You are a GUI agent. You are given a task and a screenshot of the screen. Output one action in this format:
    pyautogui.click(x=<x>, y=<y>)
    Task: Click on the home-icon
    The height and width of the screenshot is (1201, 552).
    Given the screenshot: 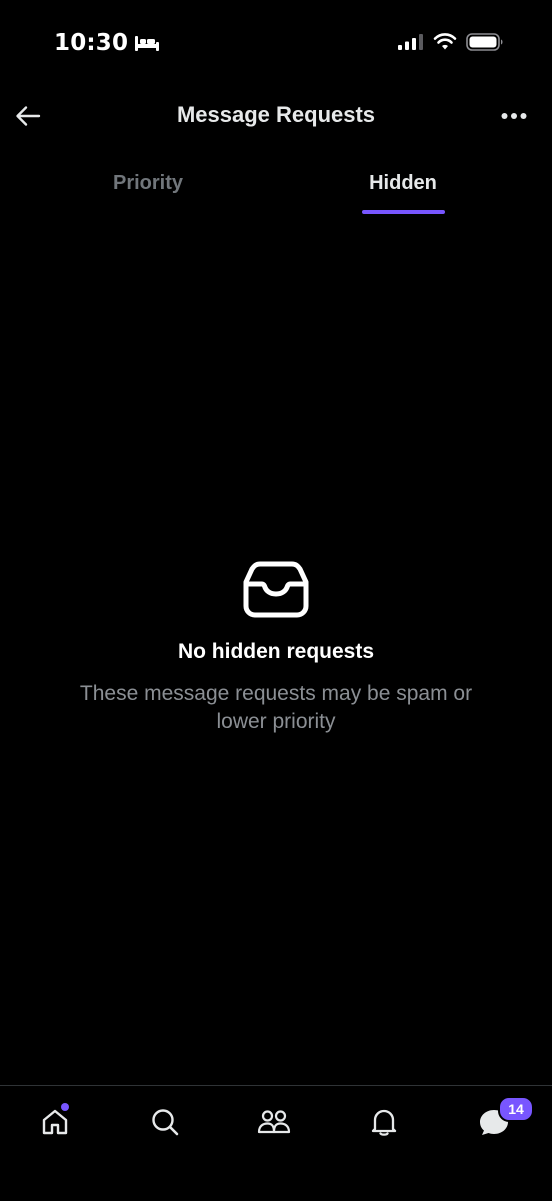 What is the action you would take?
    pyautogui.click(x=55, y=1122)
    